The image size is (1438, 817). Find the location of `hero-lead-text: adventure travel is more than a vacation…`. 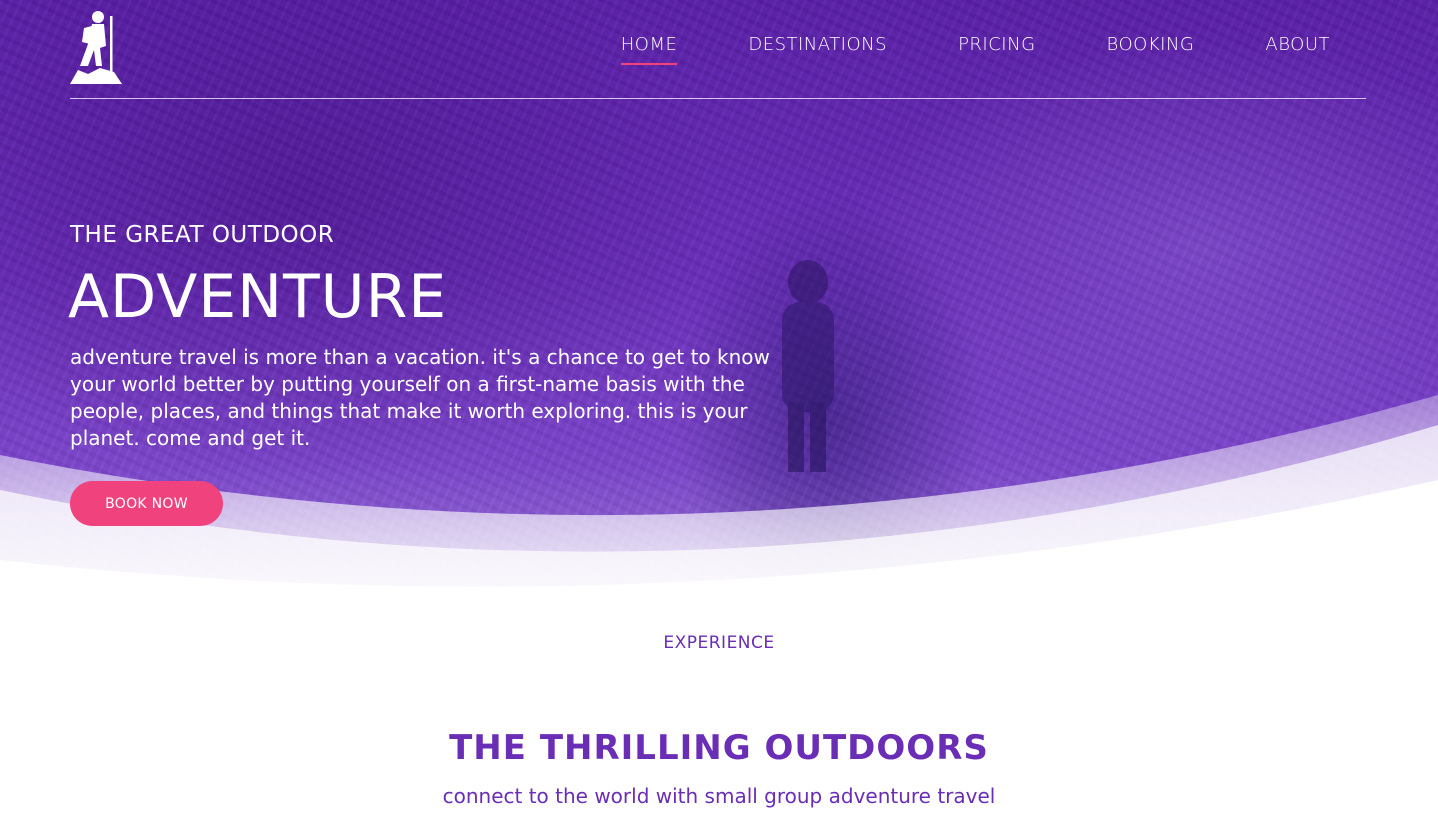

hero-lead-text: adventure travel is more than a vacation… is located at coordinates (420, 397).